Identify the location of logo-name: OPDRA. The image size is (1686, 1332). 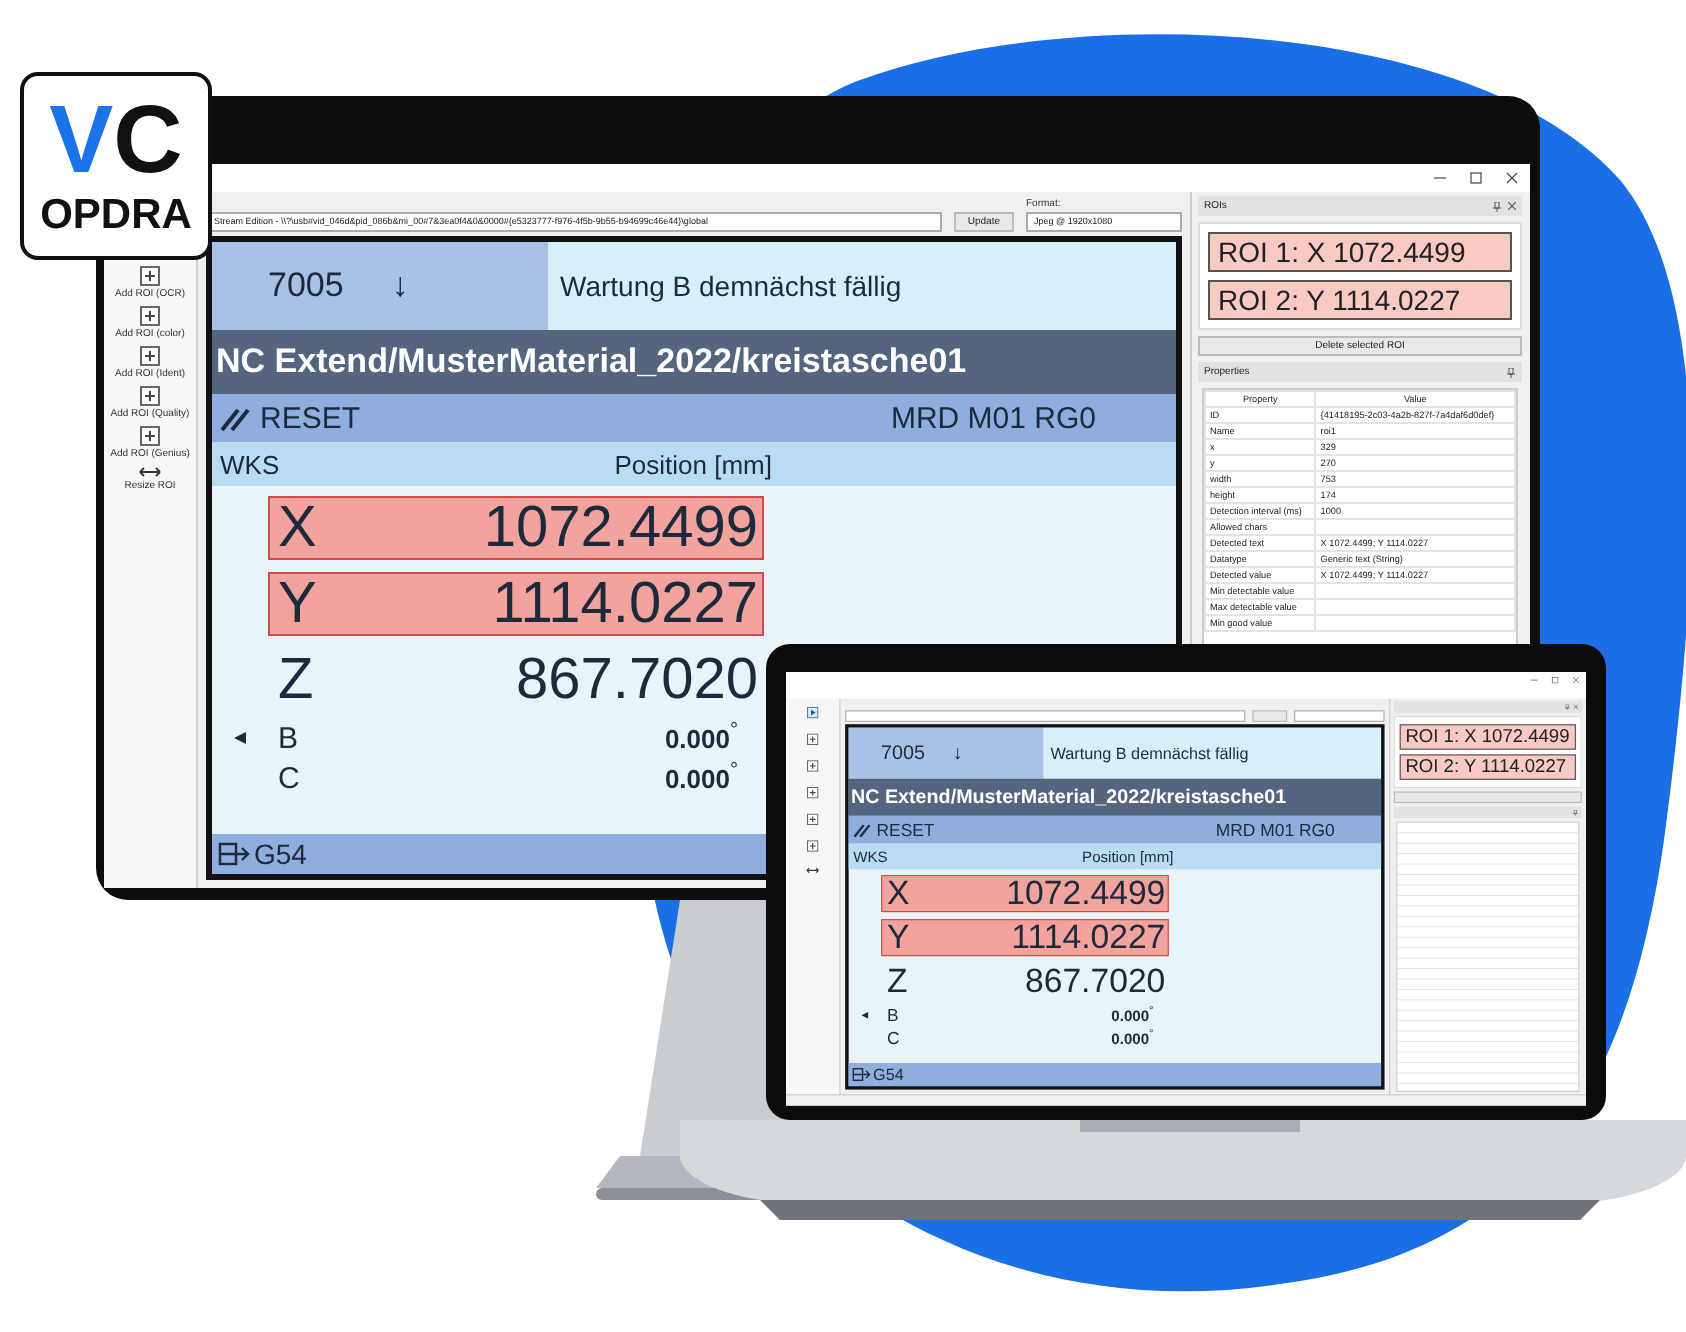
(116, 216).